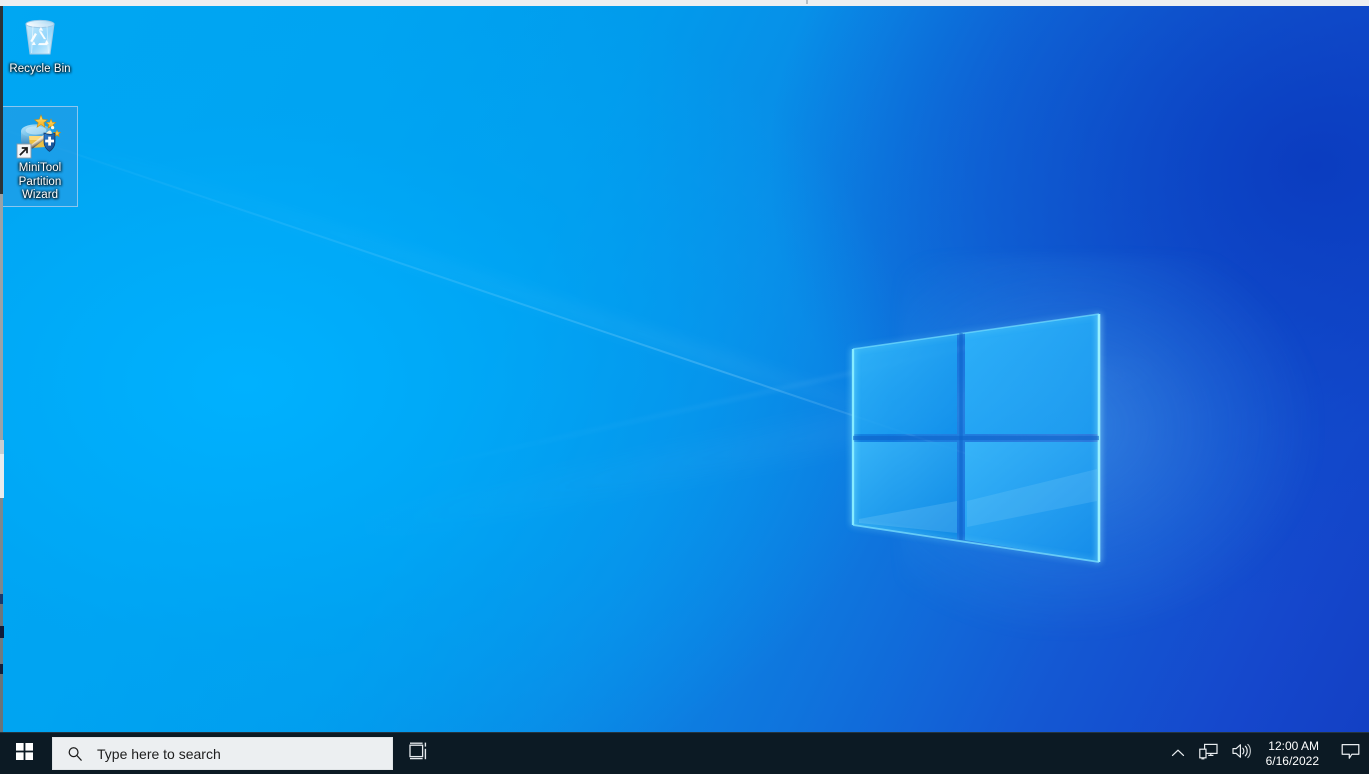 This screenshot has width=1369, height=774. Describe the element at coordinates (804, 753) in the screenshot. I see `taskbar-empty-area` at that location.